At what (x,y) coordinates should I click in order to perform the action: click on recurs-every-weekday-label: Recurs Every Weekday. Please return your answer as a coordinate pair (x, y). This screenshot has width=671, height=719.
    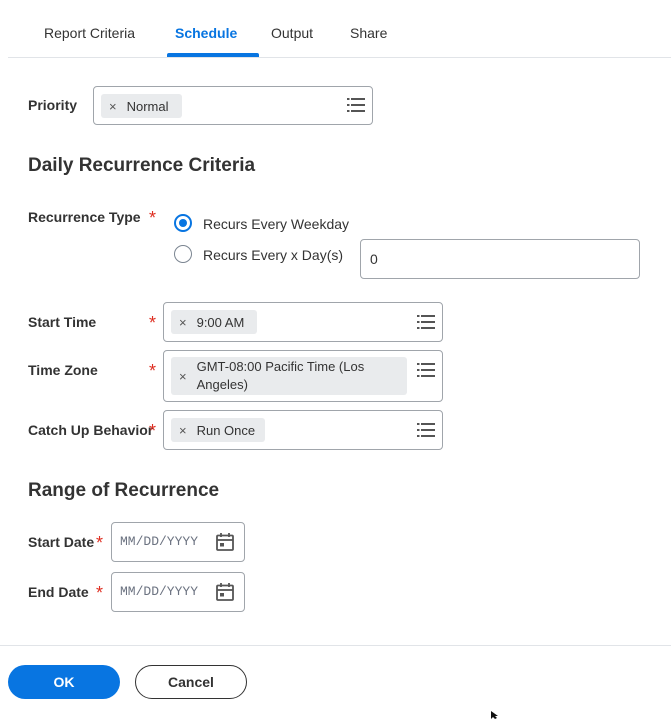
    Looking at the image, I should click on (276, 224).